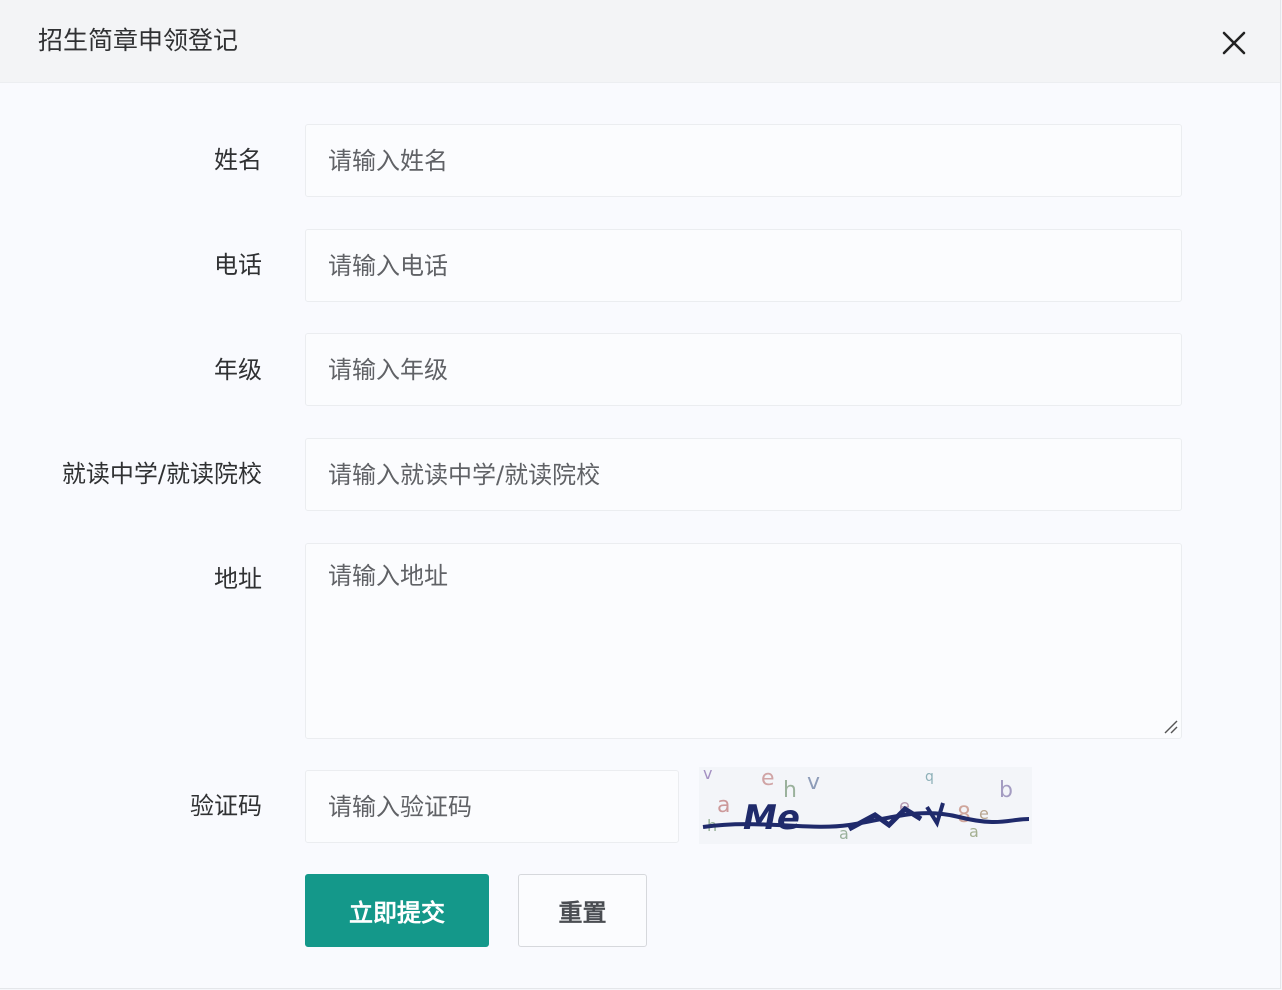  What do you see at coordinates (768, 779) in the screenshot?
I see `svg-text: e` at bounding box center [768, 779].